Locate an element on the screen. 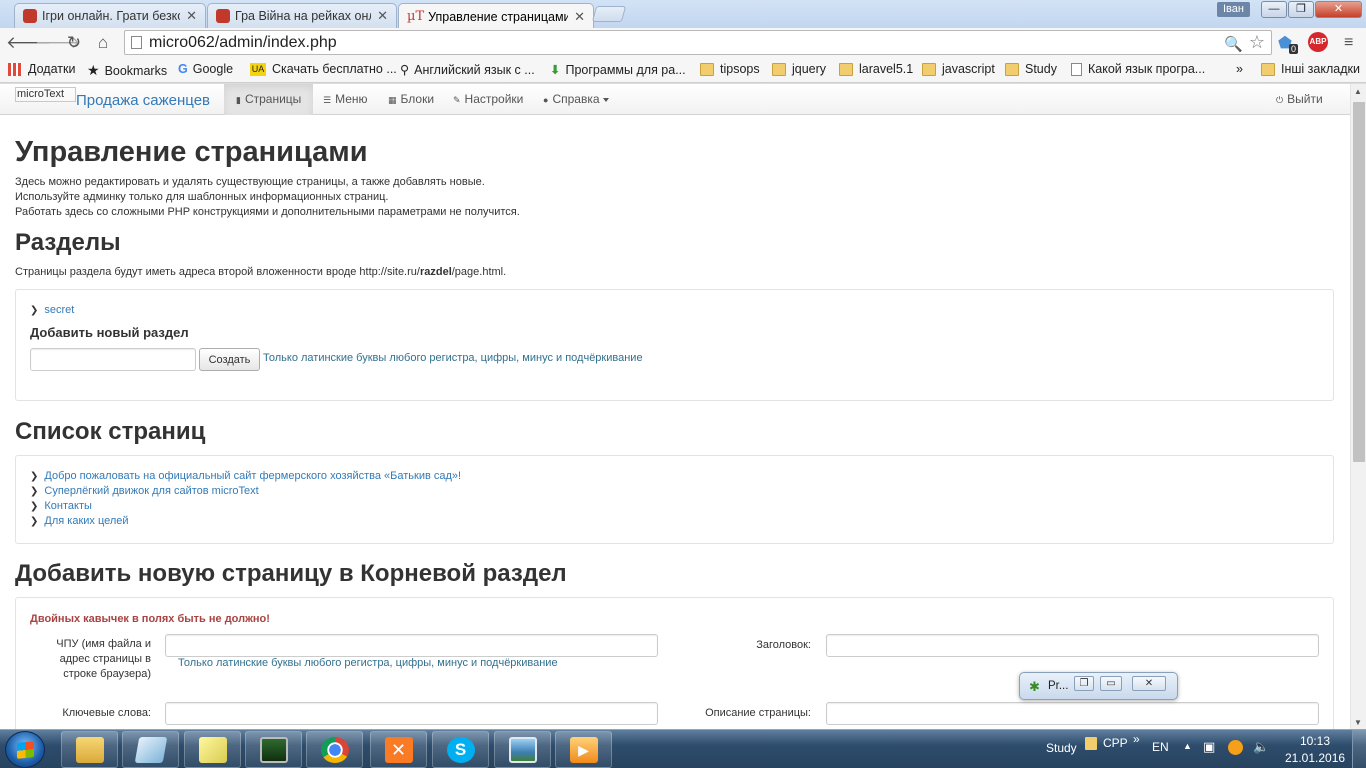 Image resolution: width=1366 pixels, height=768 pixels. browser-tab-games: Ігри онлайн. Грати безкош ✕ is located at coordinates (110, 15).